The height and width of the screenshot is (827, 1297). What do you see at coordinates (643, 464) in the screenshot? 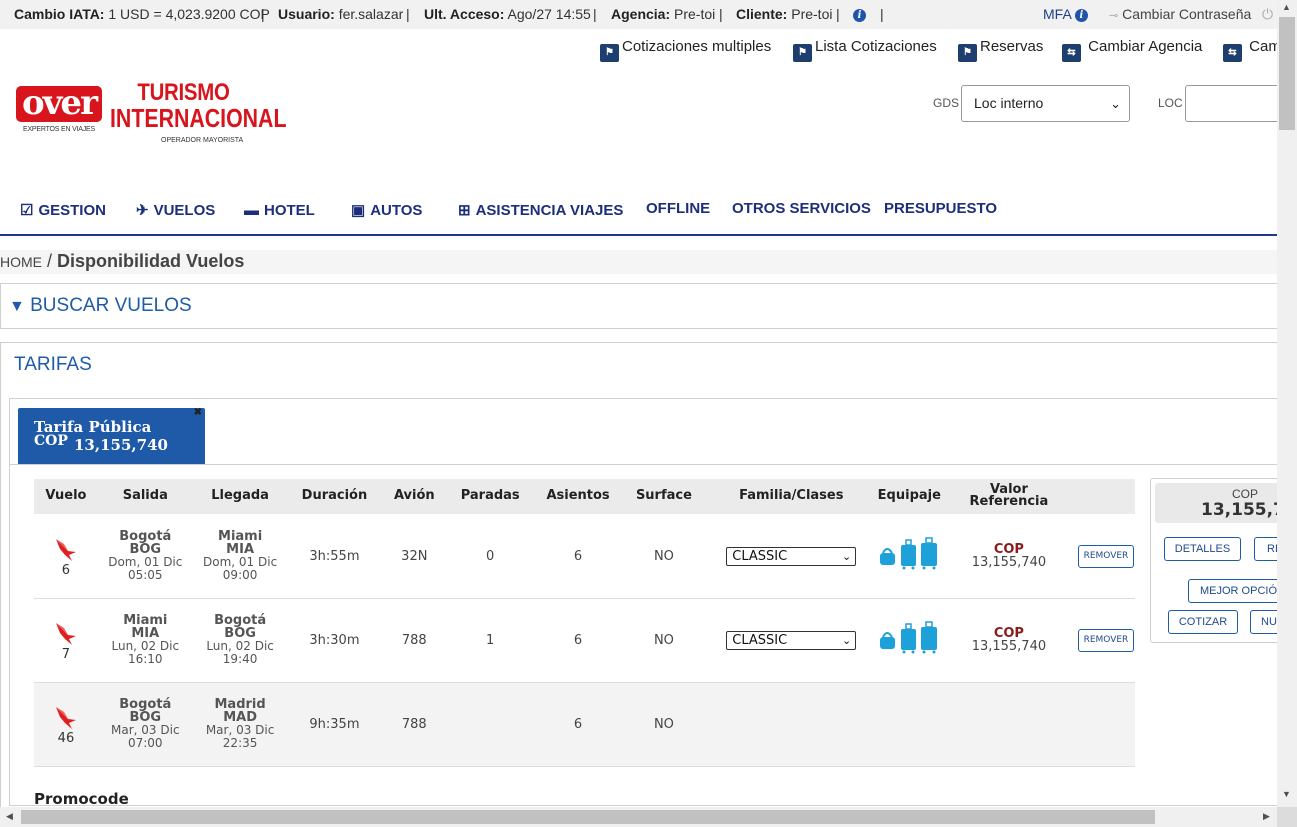
I see `tab-divider` at bounding box center [643, 464].